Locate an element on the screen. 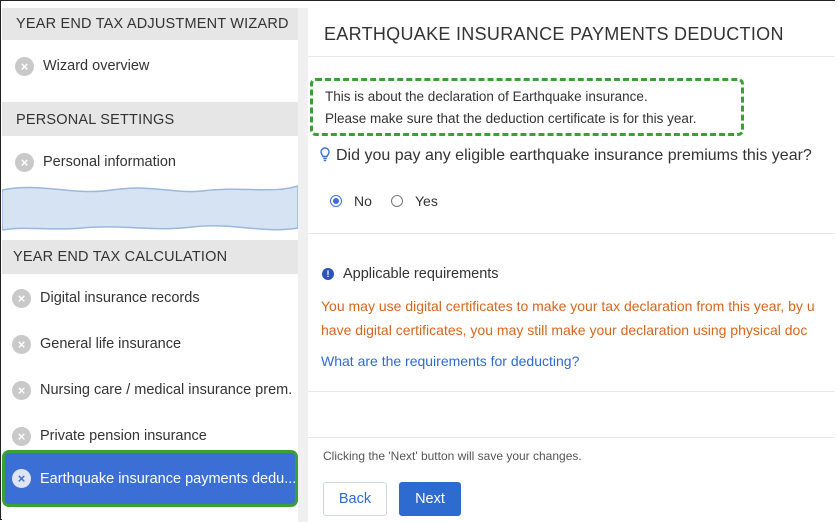 This screenshot has width=838, height=522. sidebar-item-personal-information: × Personal information is located at coordinates (150, 162).